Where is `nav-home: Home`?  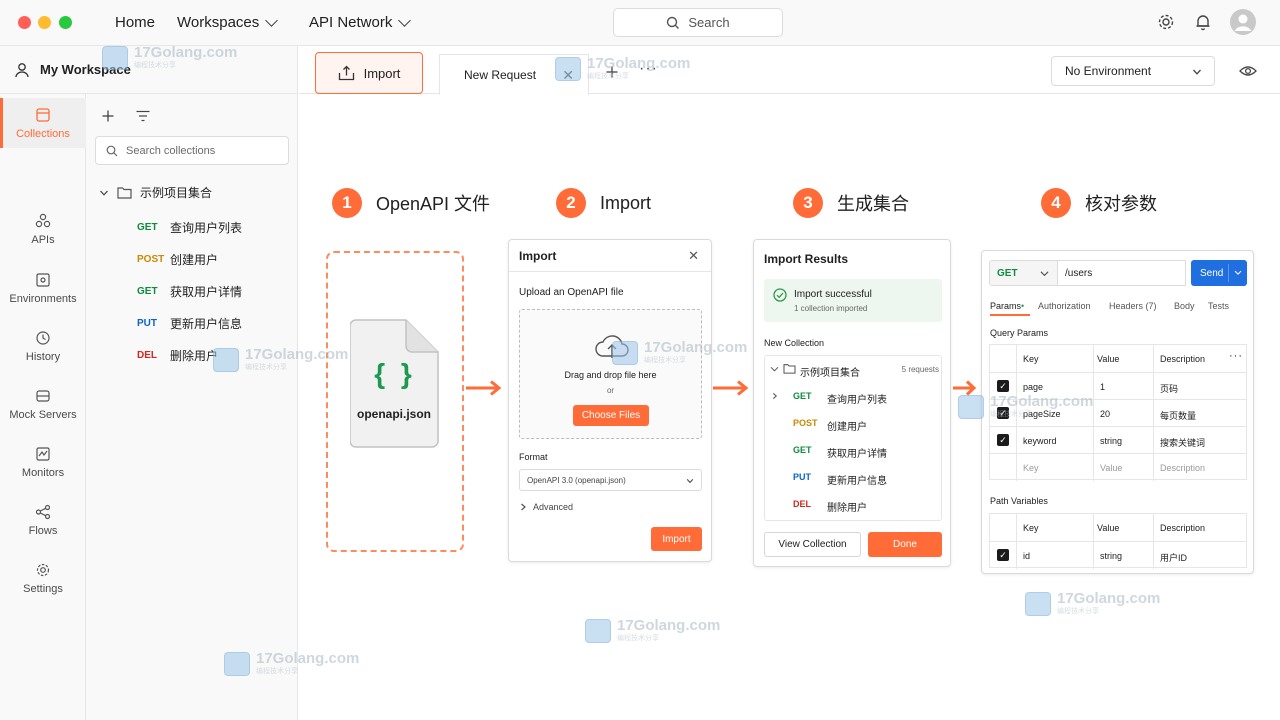
nav-home: Home is located at coordinates (135, 22).